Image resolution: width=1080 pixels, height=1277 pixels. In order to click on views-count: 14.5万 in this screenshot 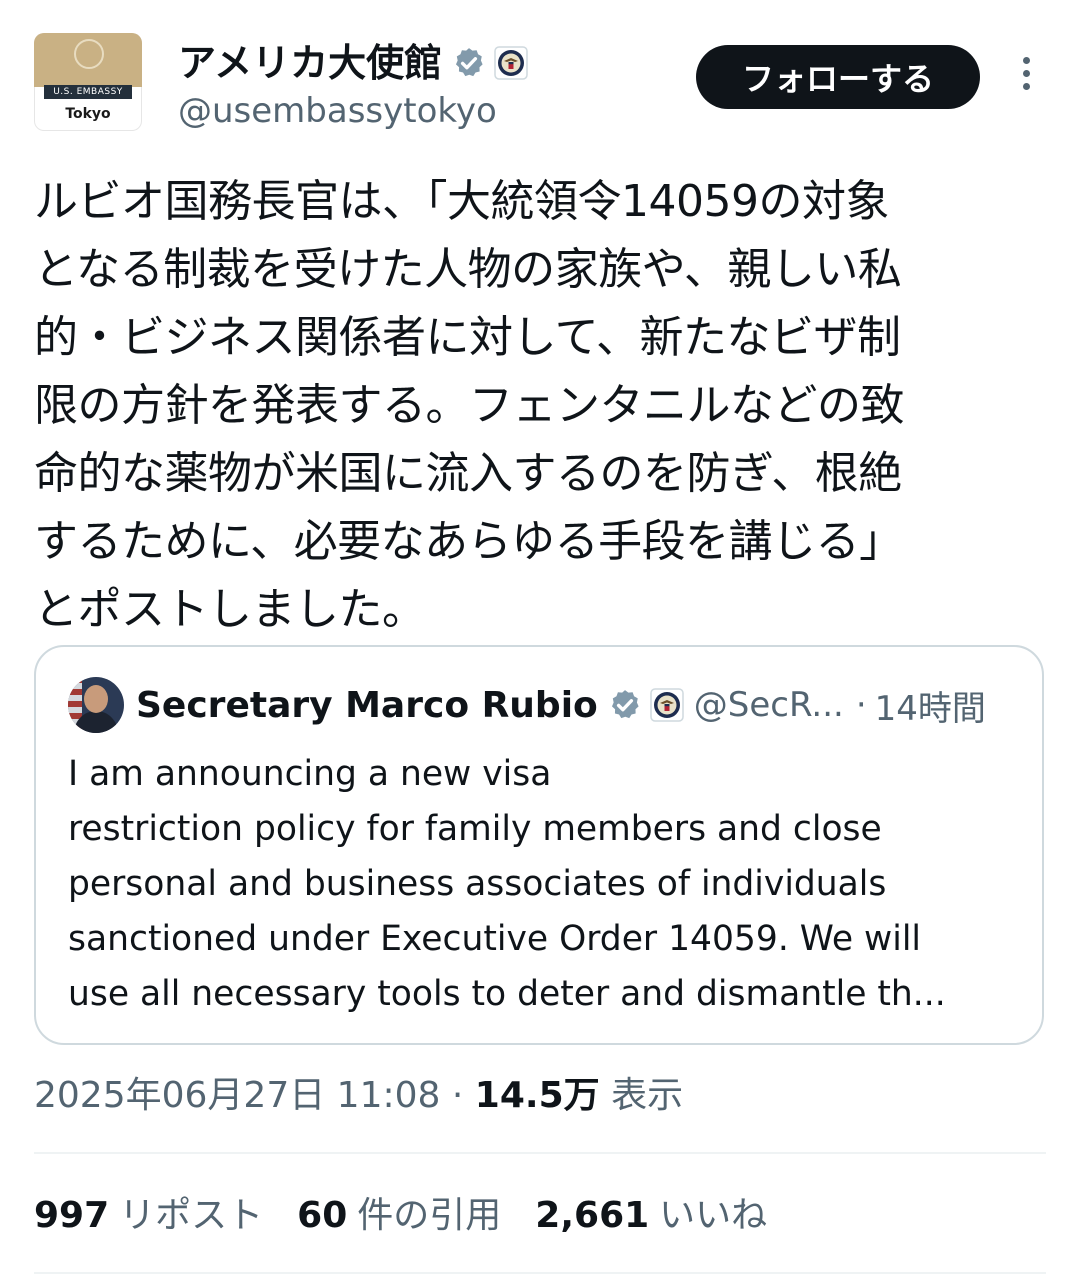, I will do `click(537, 1095)`.